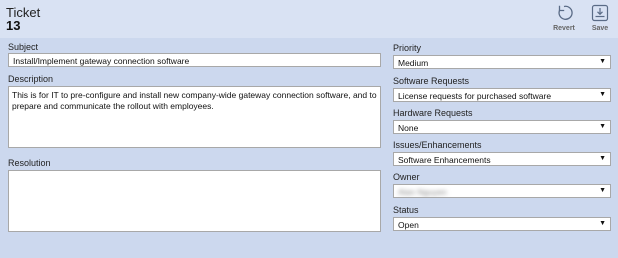 Image resolution: width=618 pixels, height=258 pixels. What do you see at coordinates (29, 163) in the screenshot?
I see `resolution-label: Resolution` at bounding box center [29, 163].